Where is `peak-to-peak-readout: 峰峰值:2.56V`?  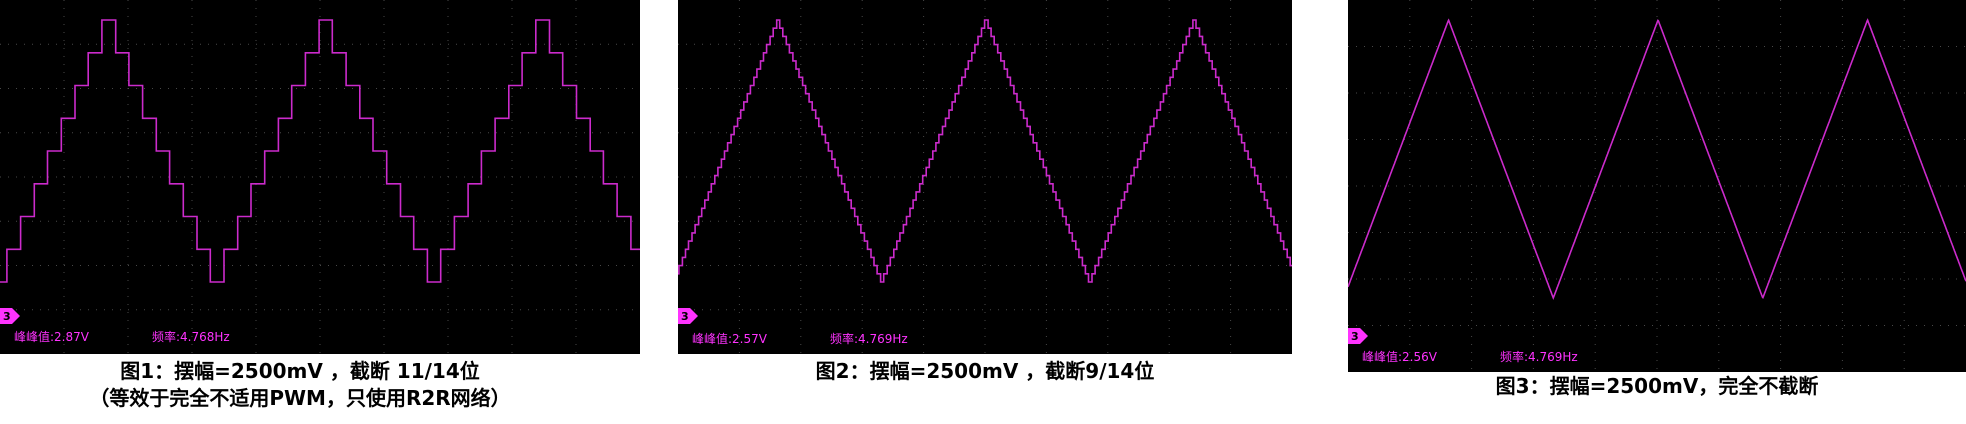
peak-to-peak-readout: 峰峰值:2.56V is located at coordinates (1400, 356).